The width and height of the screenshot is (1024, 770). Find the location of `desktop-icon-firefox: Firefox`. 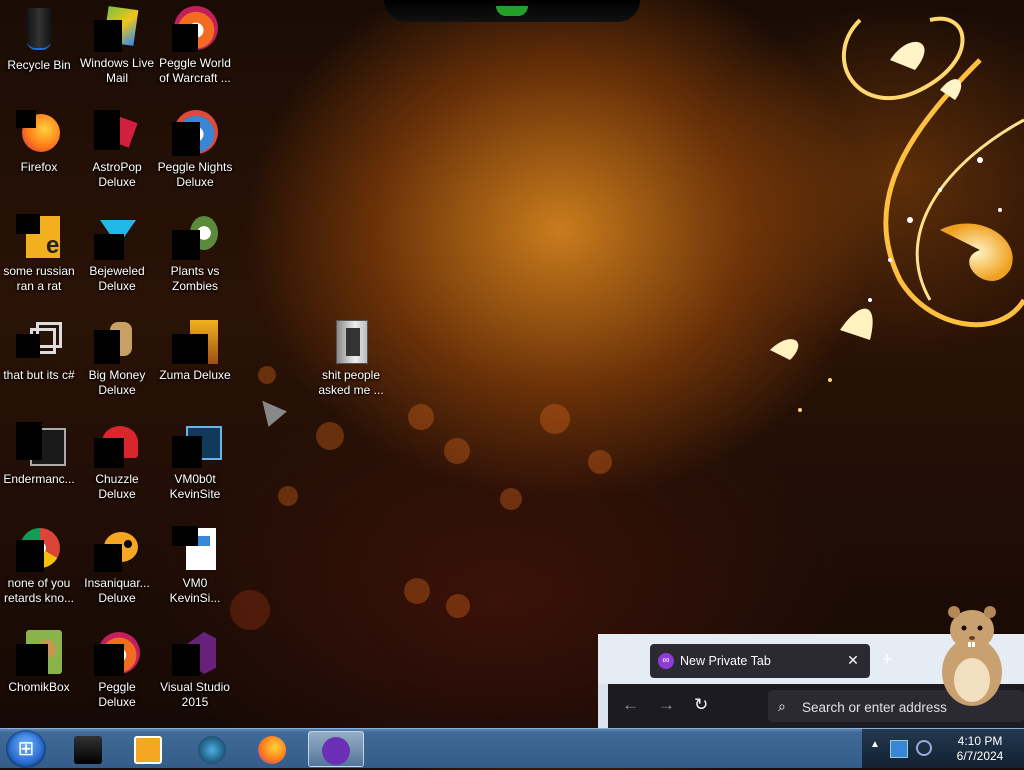

desktop-icon-firefox: Firefox is located at coordinates (39, 142).